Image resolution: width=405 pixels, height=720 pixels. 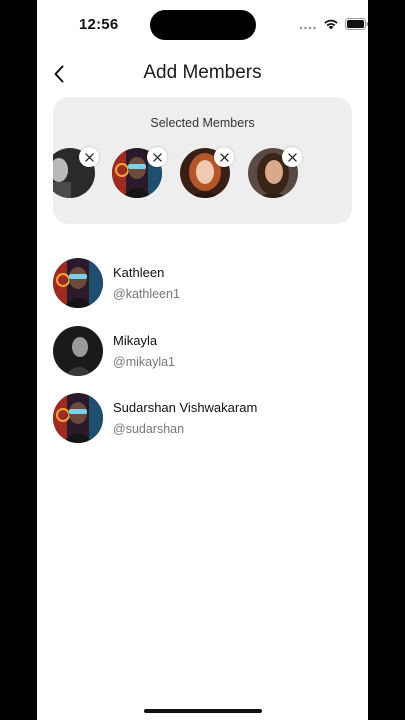 What do you see at coordinates (356, 24) in the screenshot?
I see `battery-icon` at bounding box center [356, 24].